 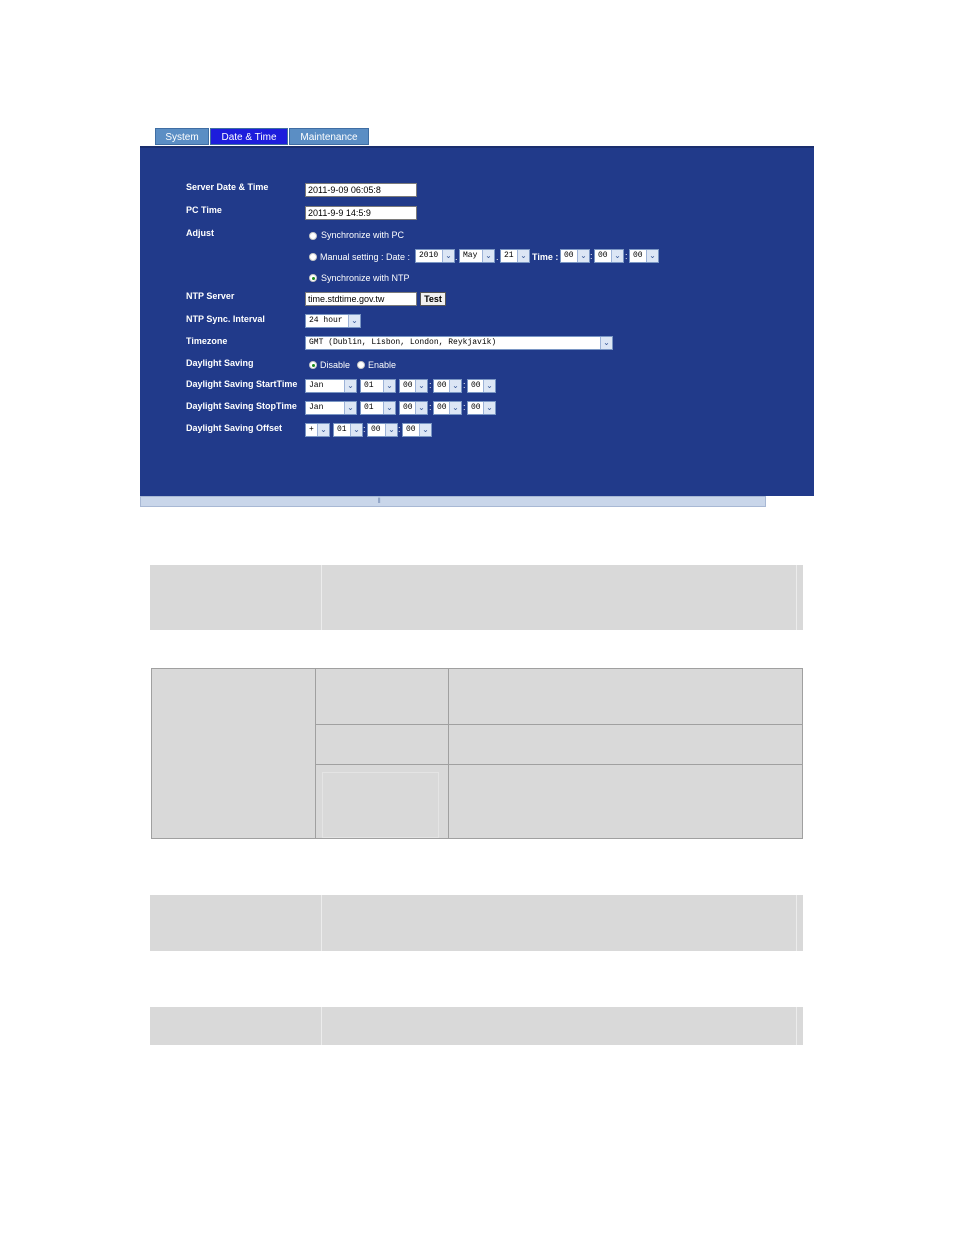 What do you see at coordinates (477, 753) in the screenshot?
I see `table-grid` at bounding box center [477, 753].